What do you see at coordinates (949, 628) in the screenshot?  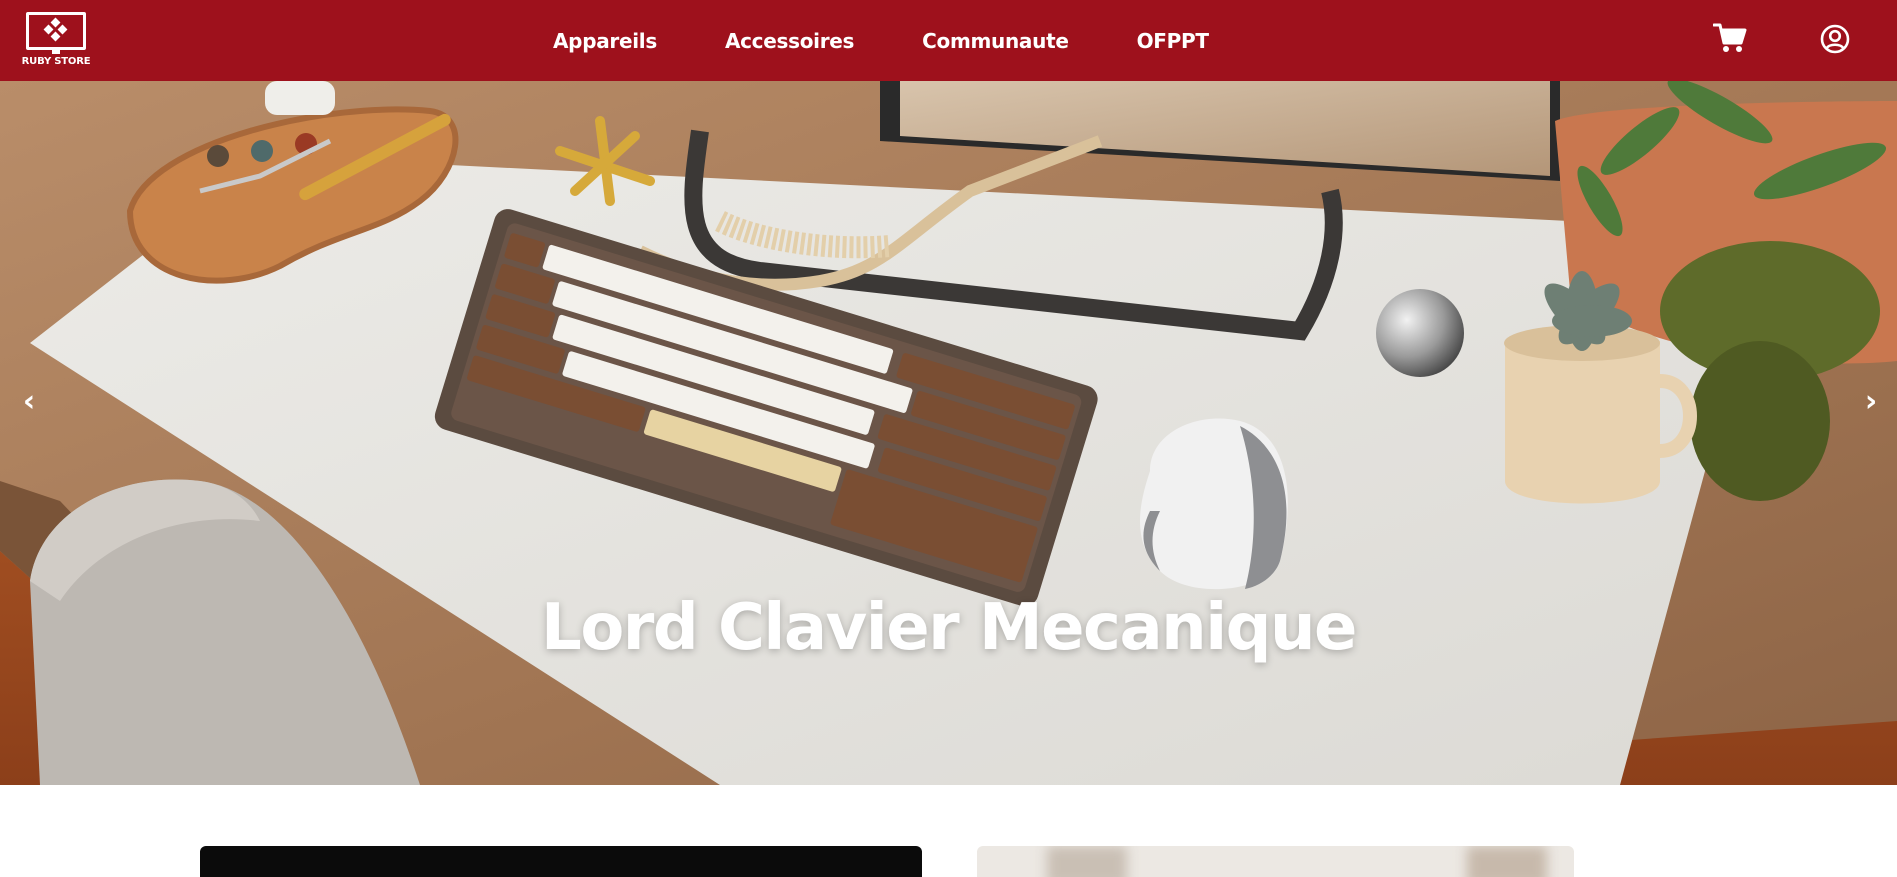 I see `hero-title: Lord Clavier Mecanique` at bounding box center [949, 628].